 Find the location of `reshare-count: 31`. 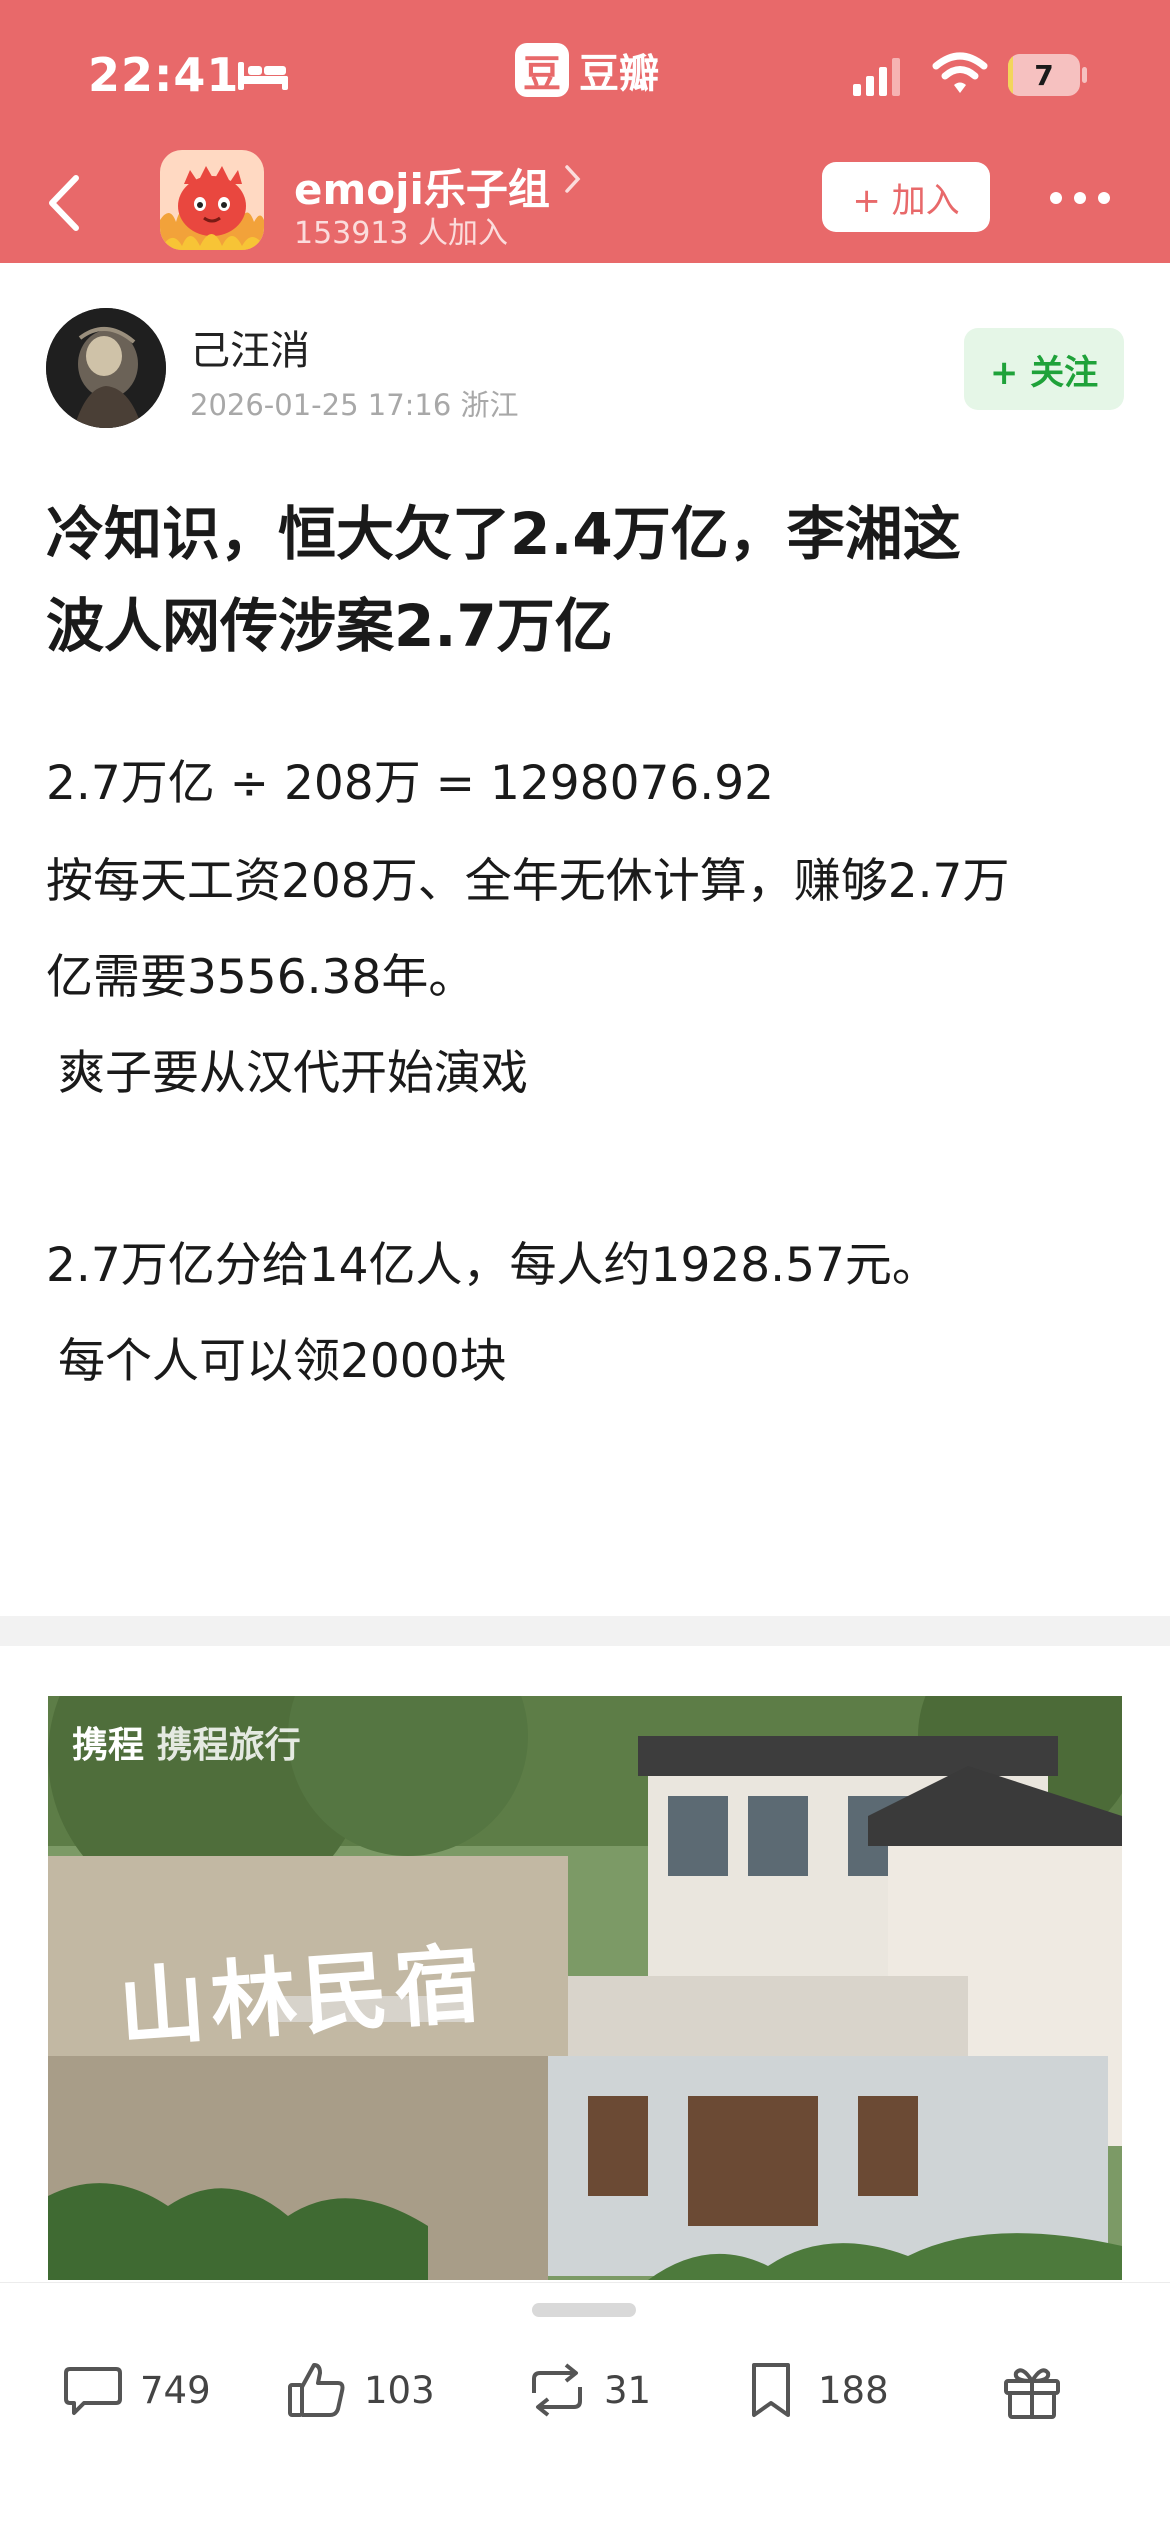

reshare-count: 31 is located at coordinates (628, 2390).